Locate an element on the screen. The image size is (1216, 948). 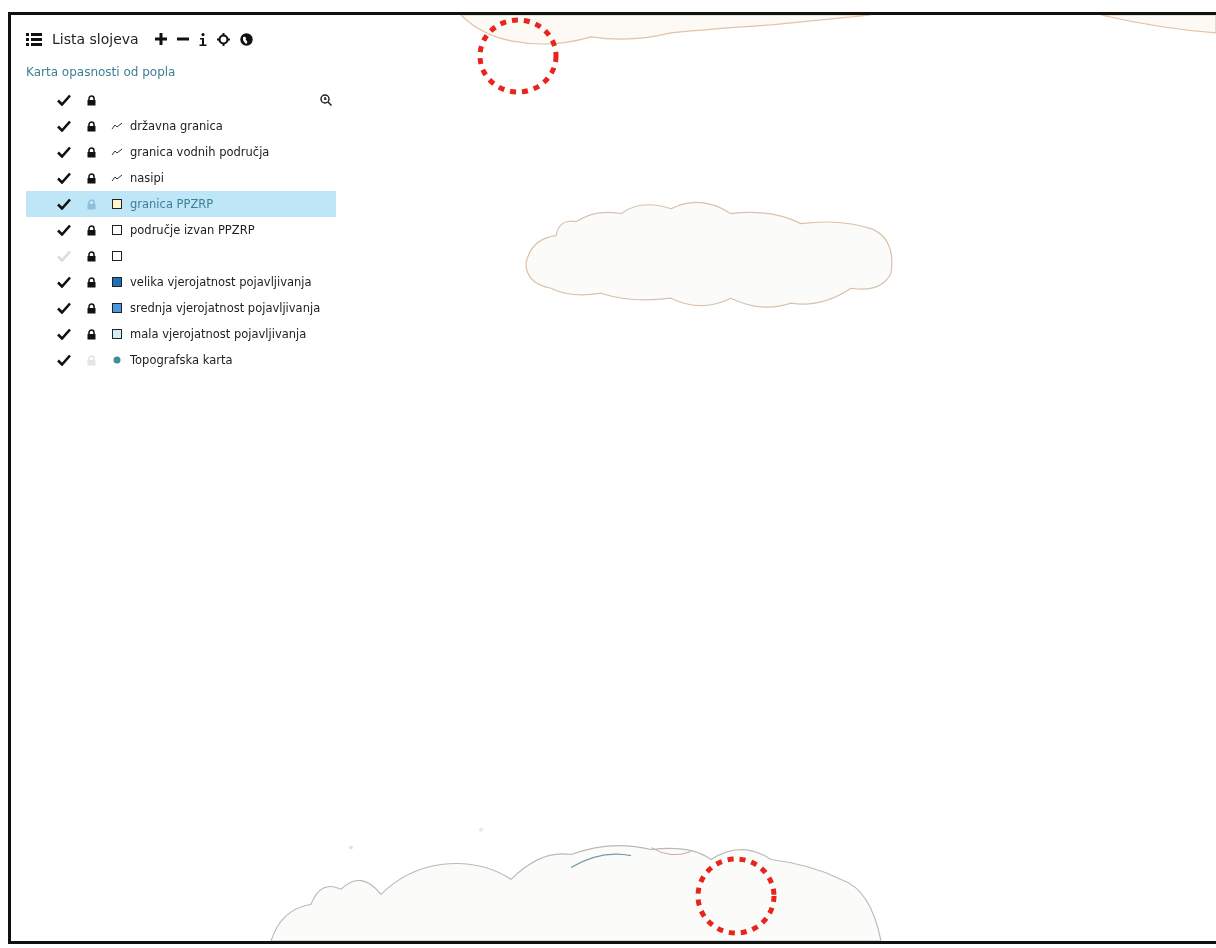
layer-label: nasipi is located at coordinates (147, 178).